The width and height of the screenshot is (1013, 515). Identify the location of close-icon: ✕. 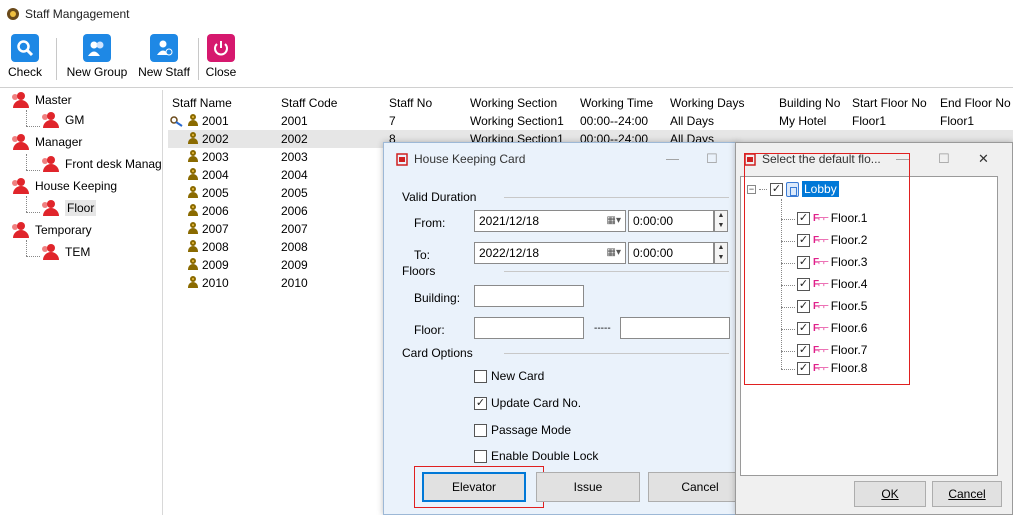
(983, 159).